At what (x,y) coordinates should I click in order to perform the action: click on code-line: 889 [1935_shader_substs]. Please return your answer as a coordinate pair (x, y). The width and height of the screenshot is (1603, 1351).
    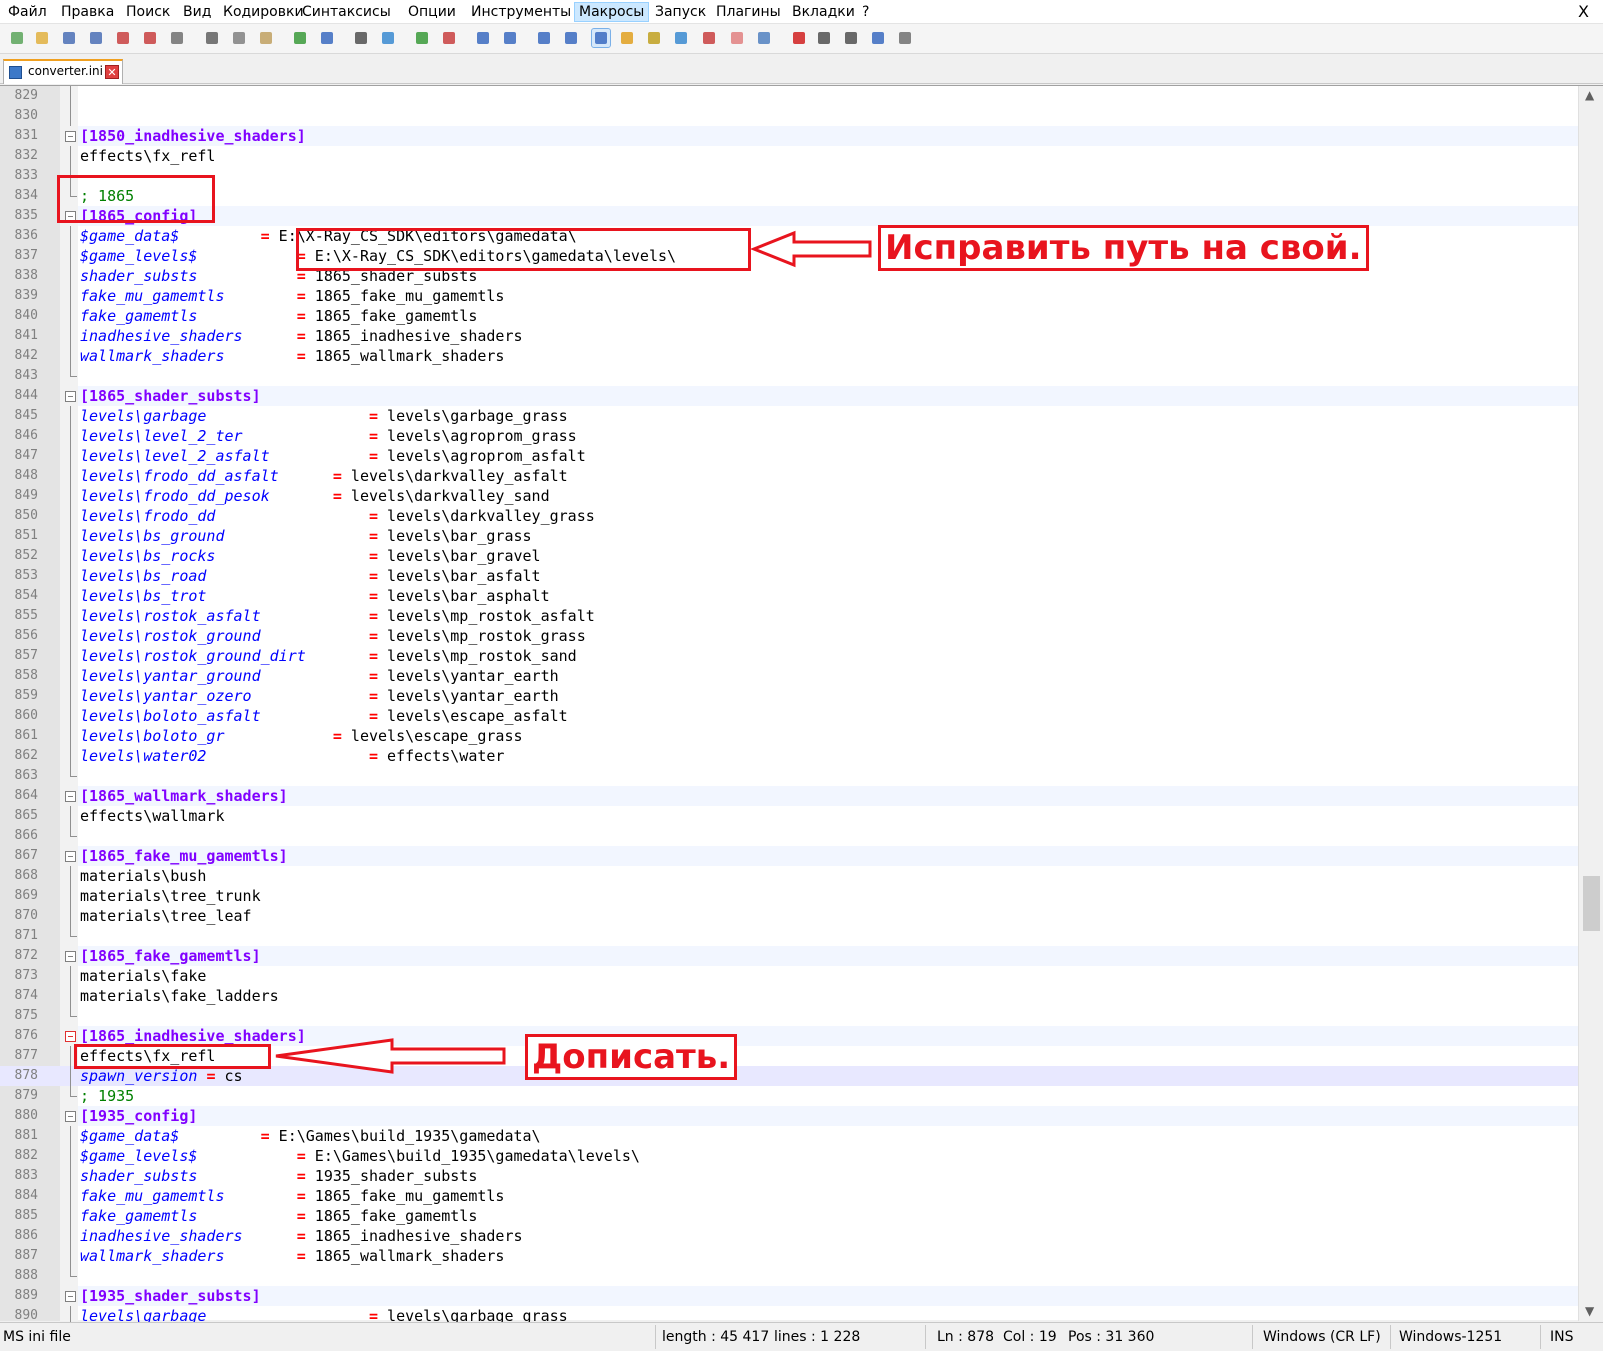
    Looking at the image, I should click on (789, 1296).